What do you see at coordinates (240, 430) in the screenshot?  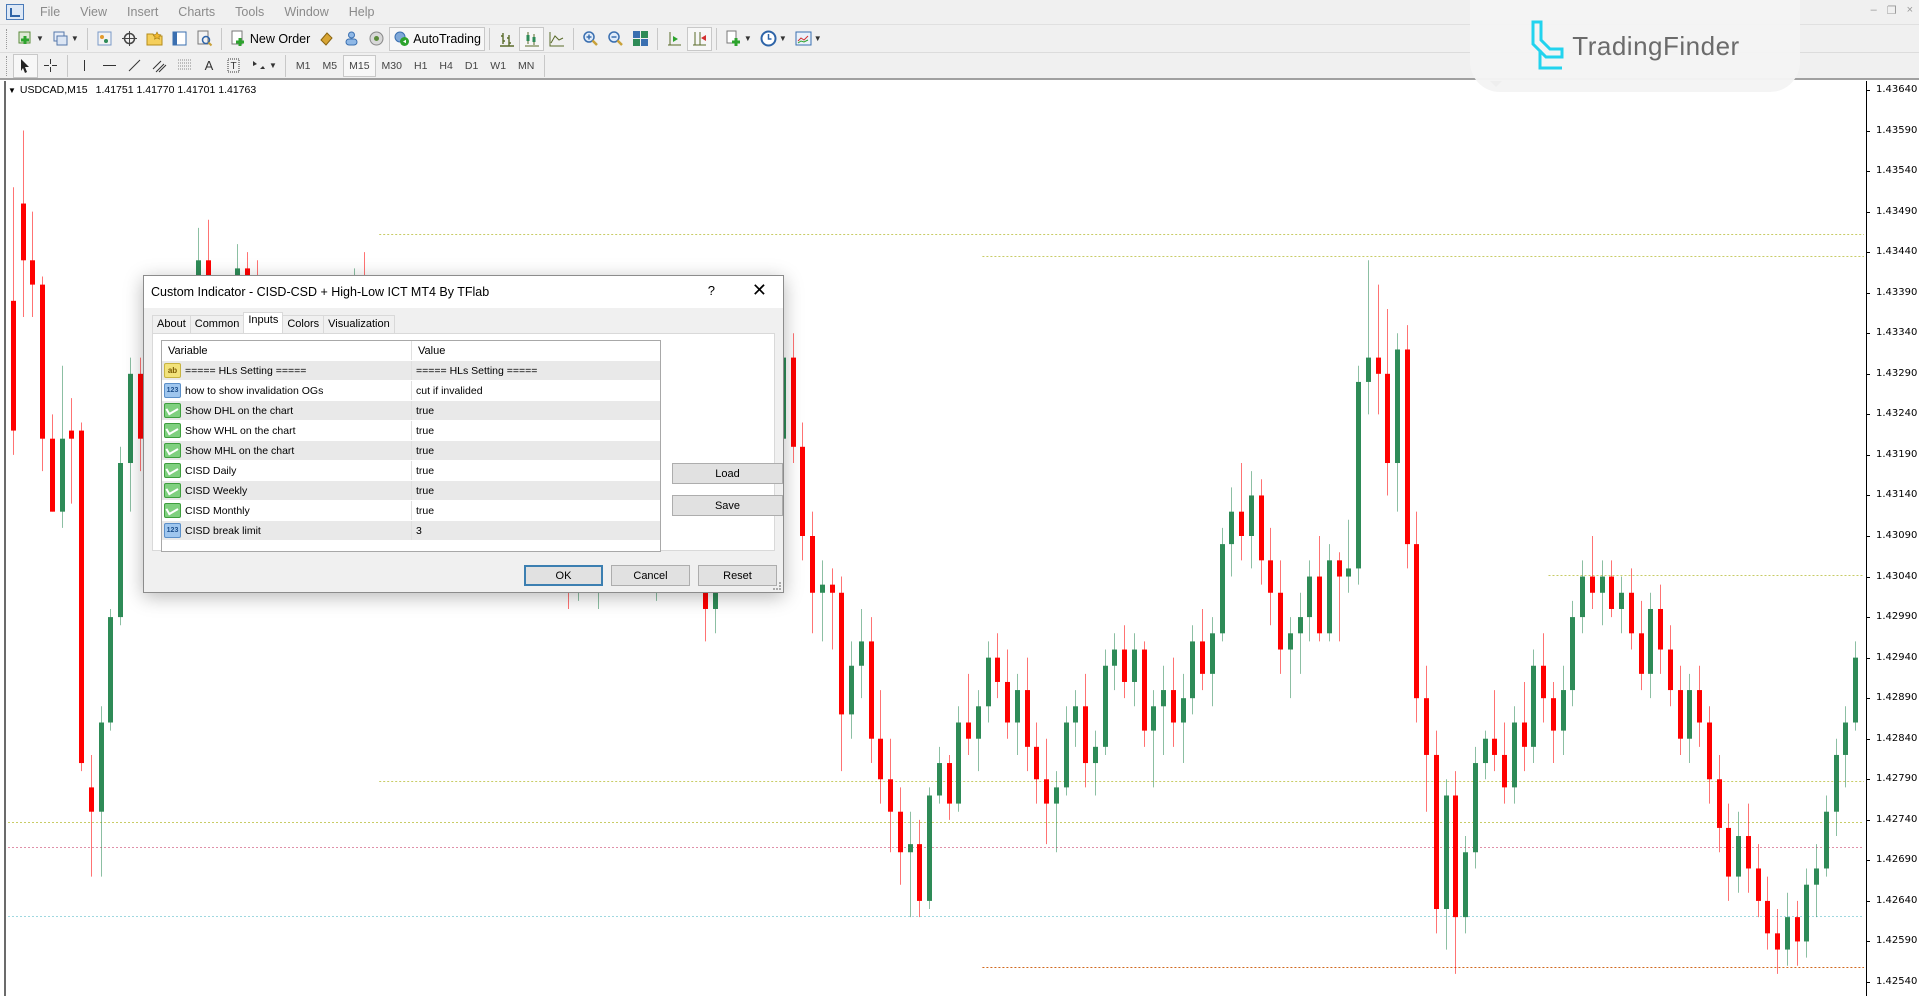 I see `variable-name: Show WHL on the chart` at bounding box center [240, 430].